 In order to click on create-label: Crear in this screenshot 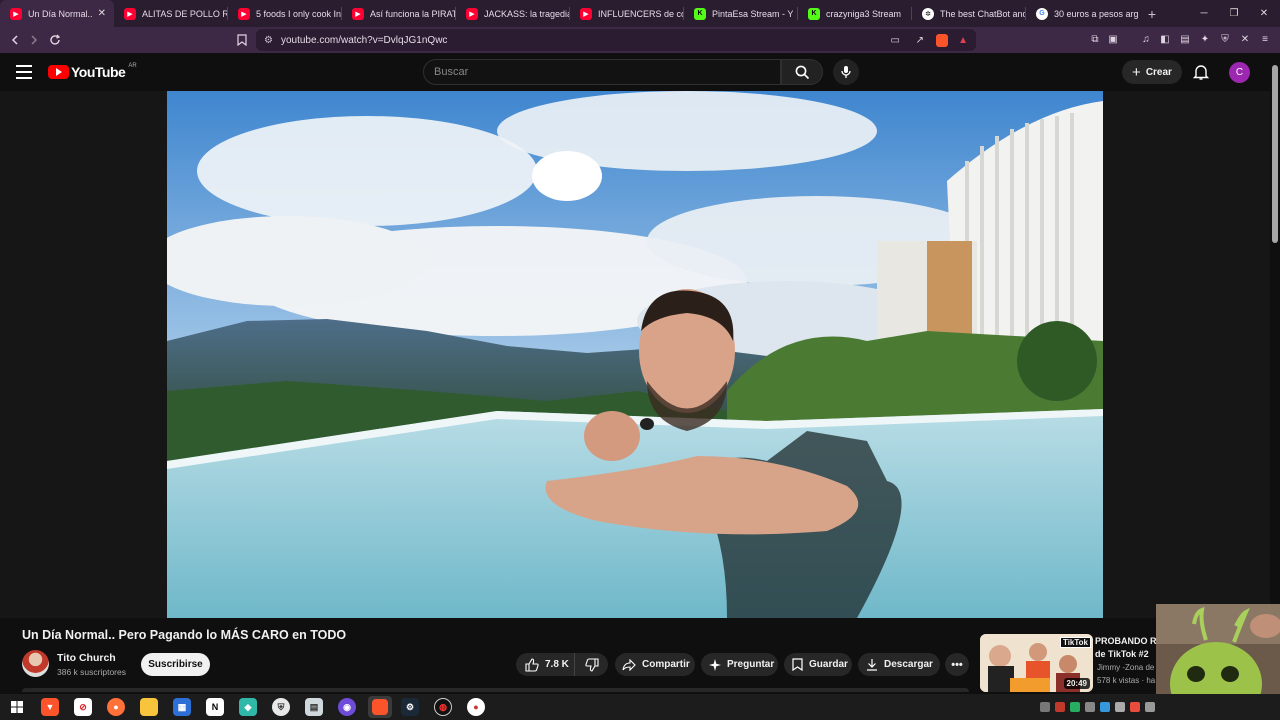, I will do `click(1158, 72)`.